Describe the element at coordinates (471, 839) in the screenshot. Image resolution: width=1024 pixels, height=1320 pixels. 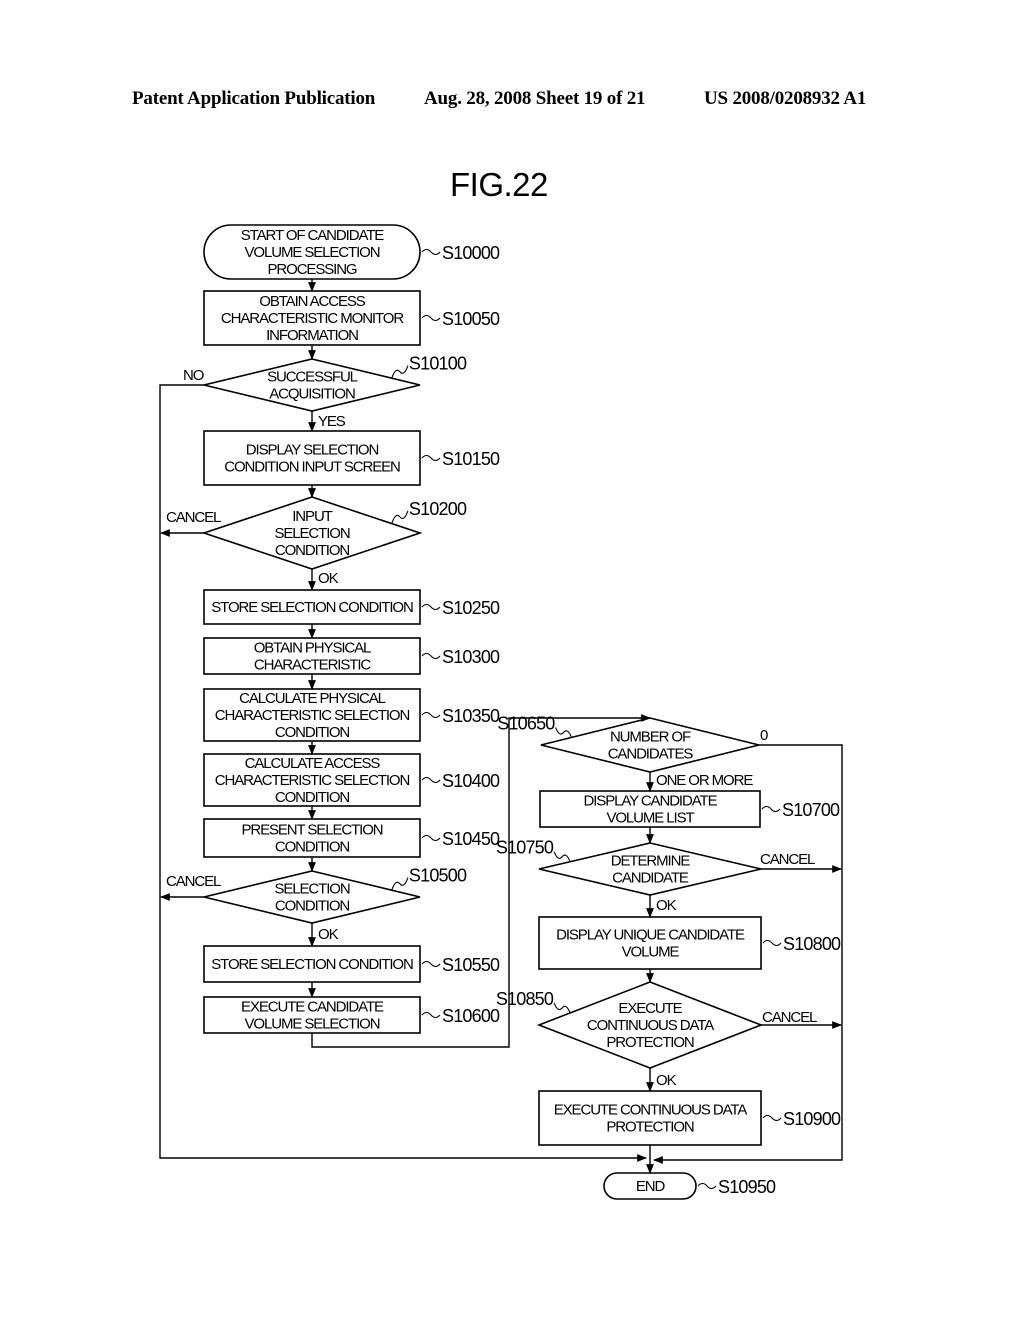
I see `step-label: S10450` at that location.